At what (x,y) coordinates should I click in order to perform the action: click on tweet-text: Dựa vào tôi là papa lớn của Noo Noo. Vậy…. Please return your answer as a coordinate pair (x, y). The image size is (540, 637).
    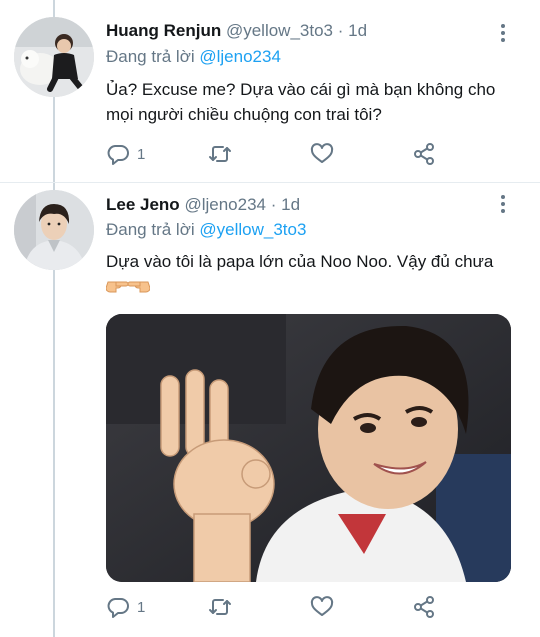
    Looking at the image, I should click on (300, 261).